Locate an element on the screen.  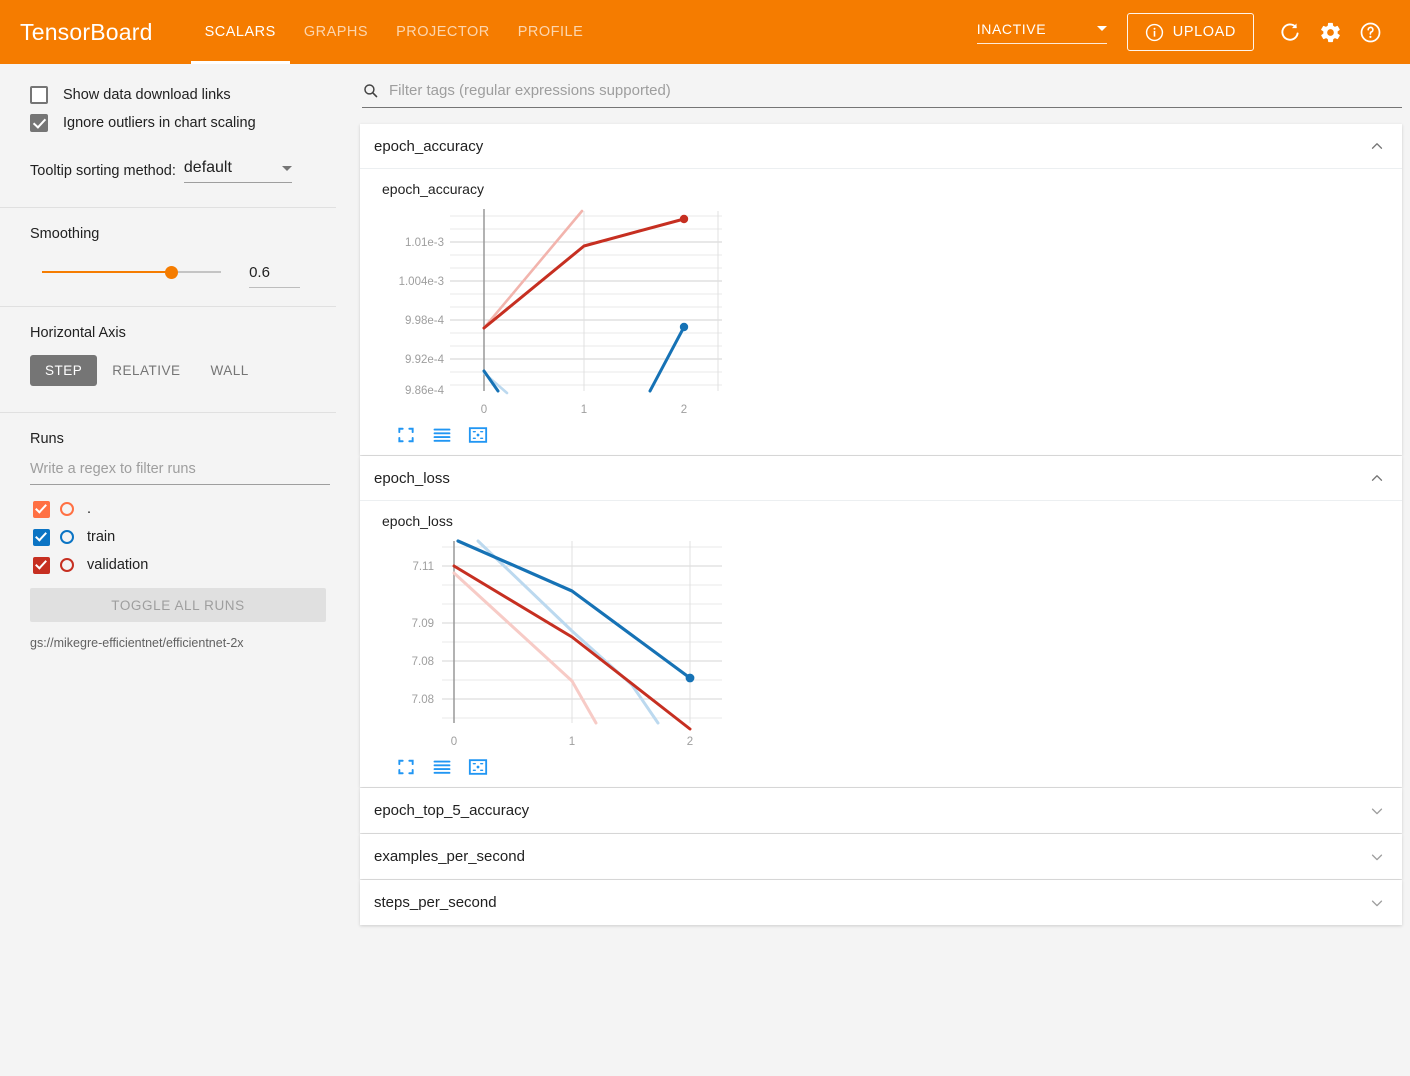
toggle-all-runs-button: TOGGLE ALL RUNS is located at coordinates (178, 605).